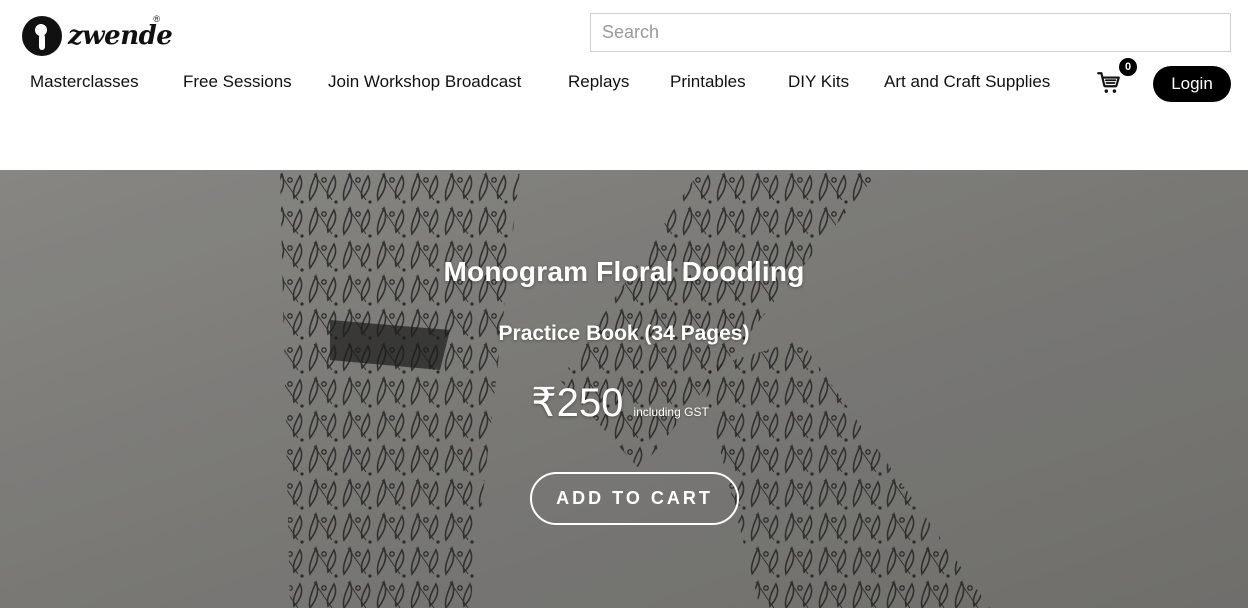 Image resolution: width=1248 pixels, height=608 pixels. What do you see at coordinates (624, 271) in the screenshot?
I see `product-title: Monogram Floral Doodling` at bounding box center [624, 271].